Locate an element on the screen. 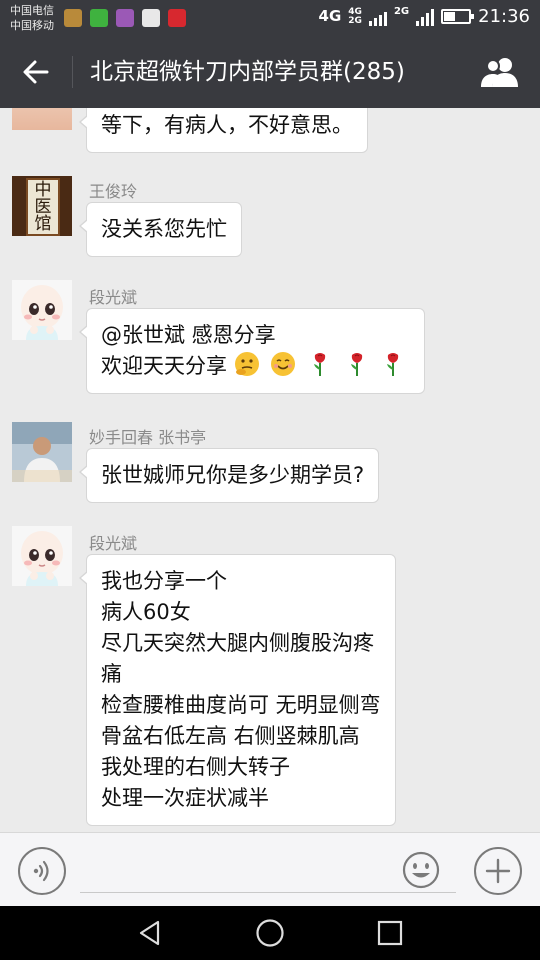 Image resolution: width=540 pixels, height=960 pixels. message-bubble: 等下，有病人，不好意思。 is located at coordinates (223, 130).